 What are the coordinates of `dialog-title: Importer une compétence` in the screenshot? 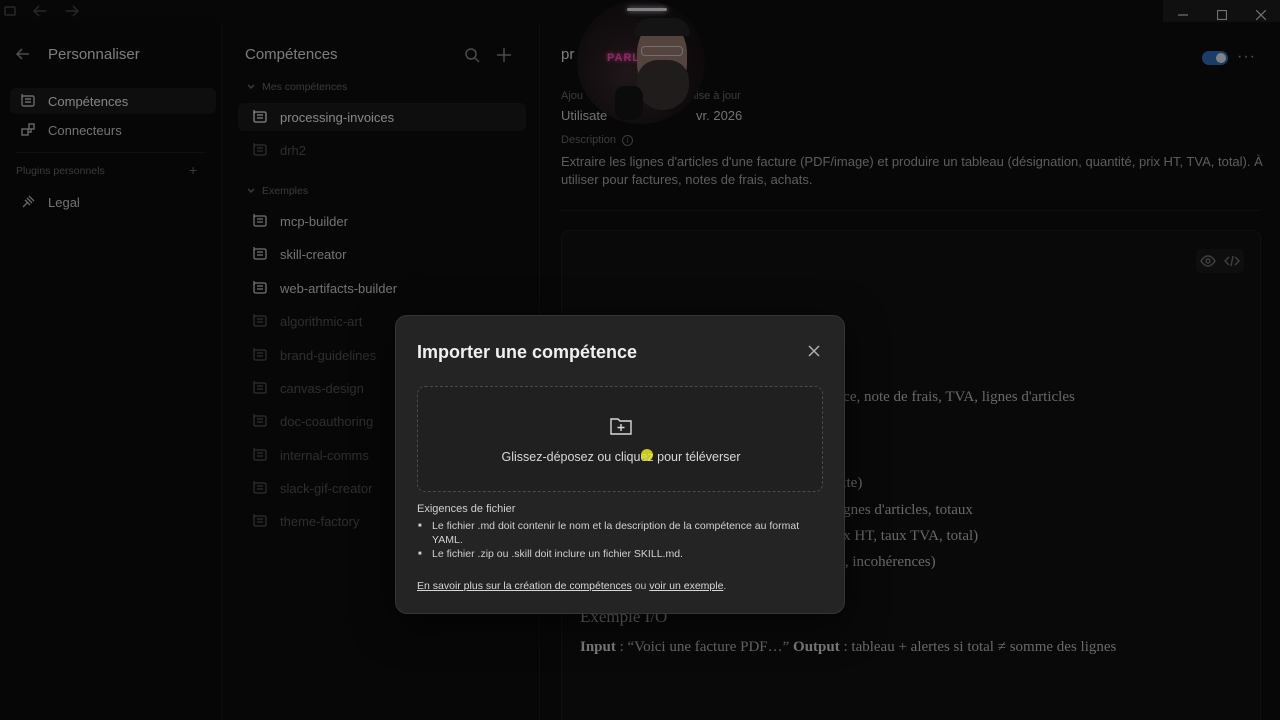 It's located at (527, 352).